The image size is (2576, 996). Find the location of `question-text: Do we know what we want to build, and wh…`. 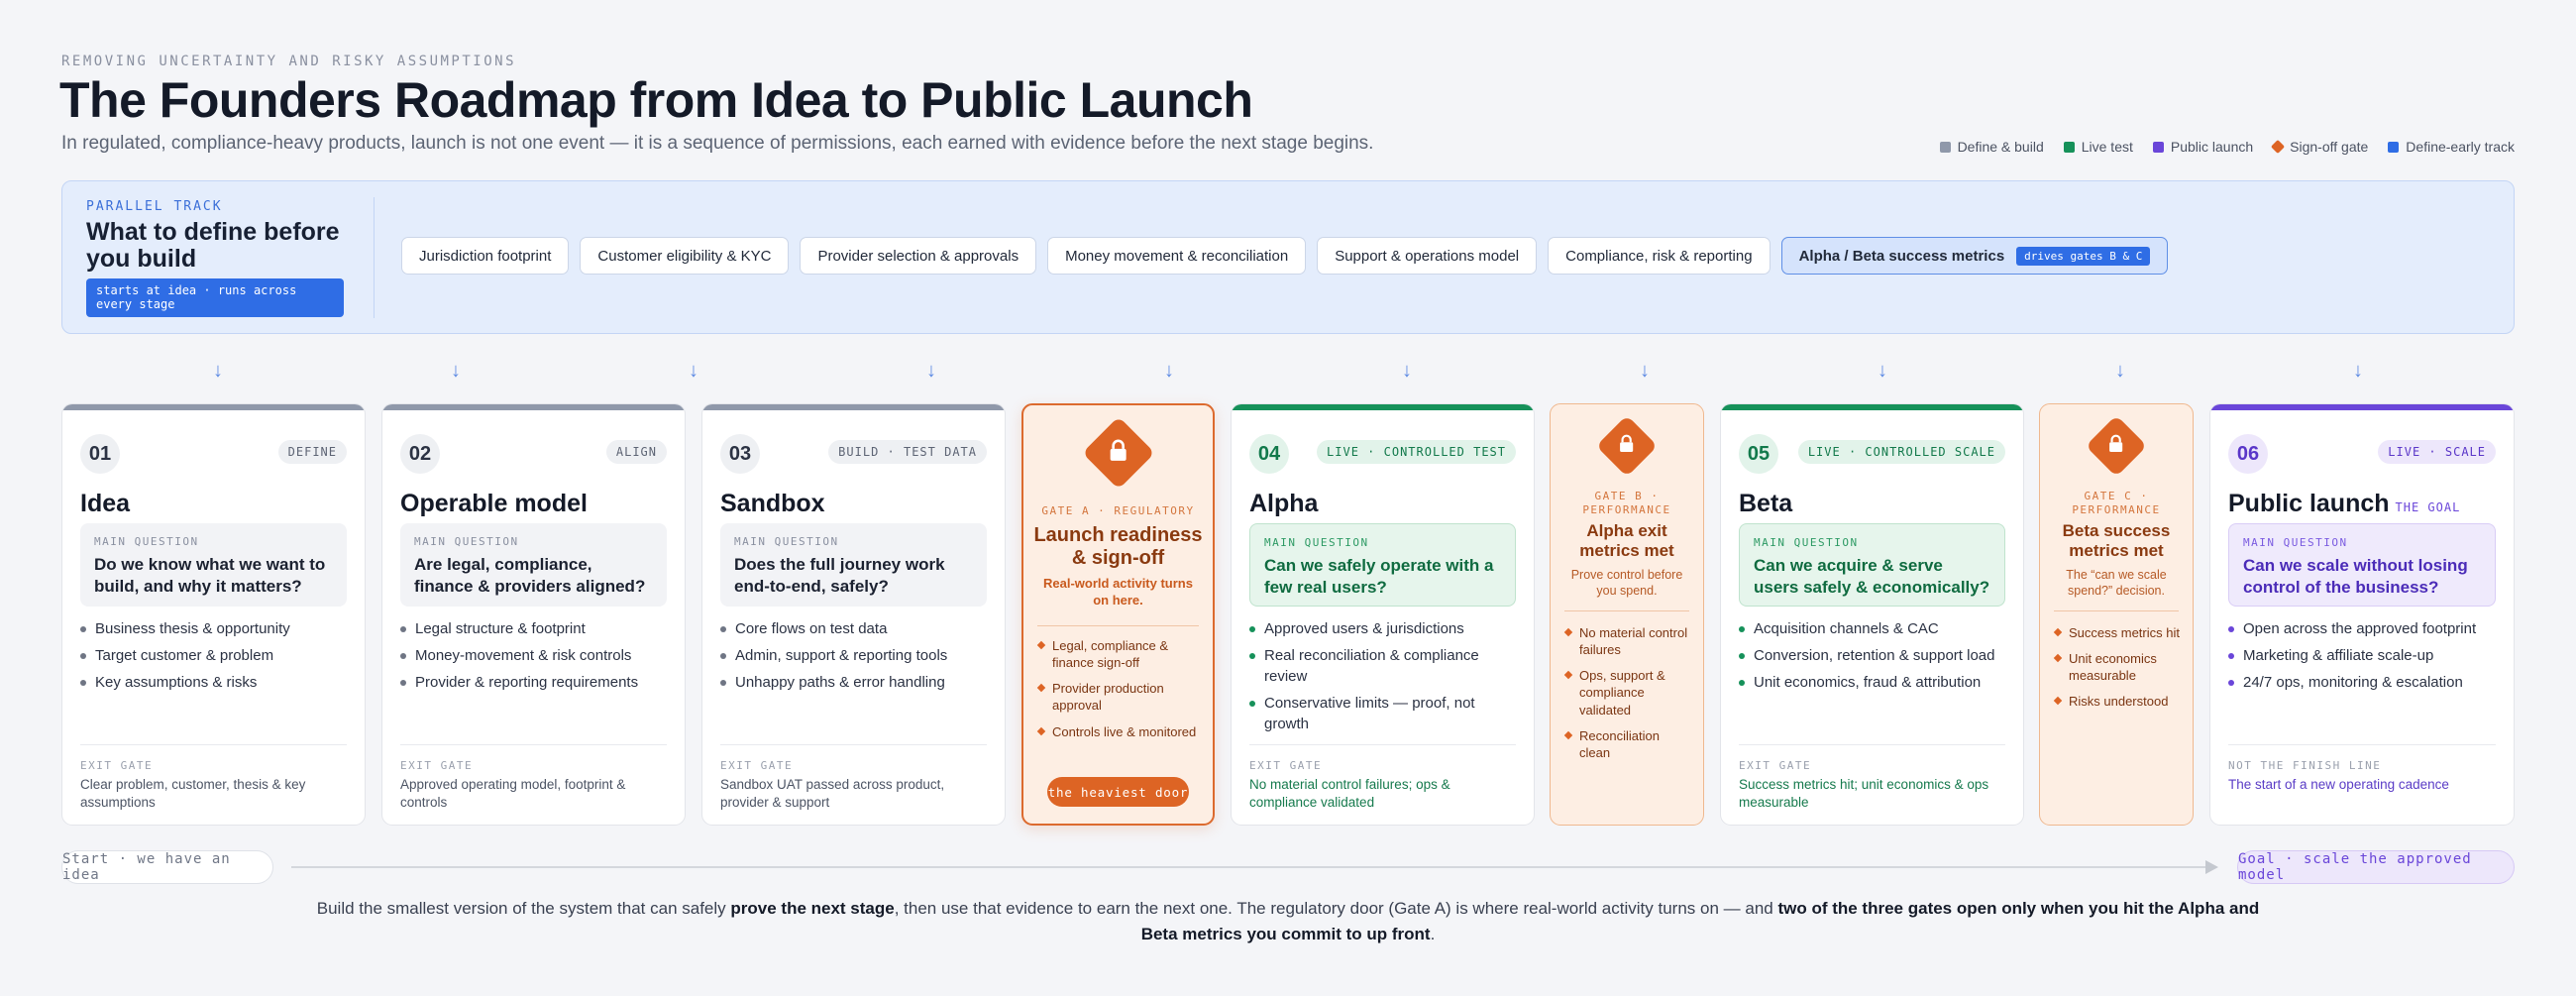

question-text: Do we know what we want to build, and wh… is located at coordinates (210, 576).